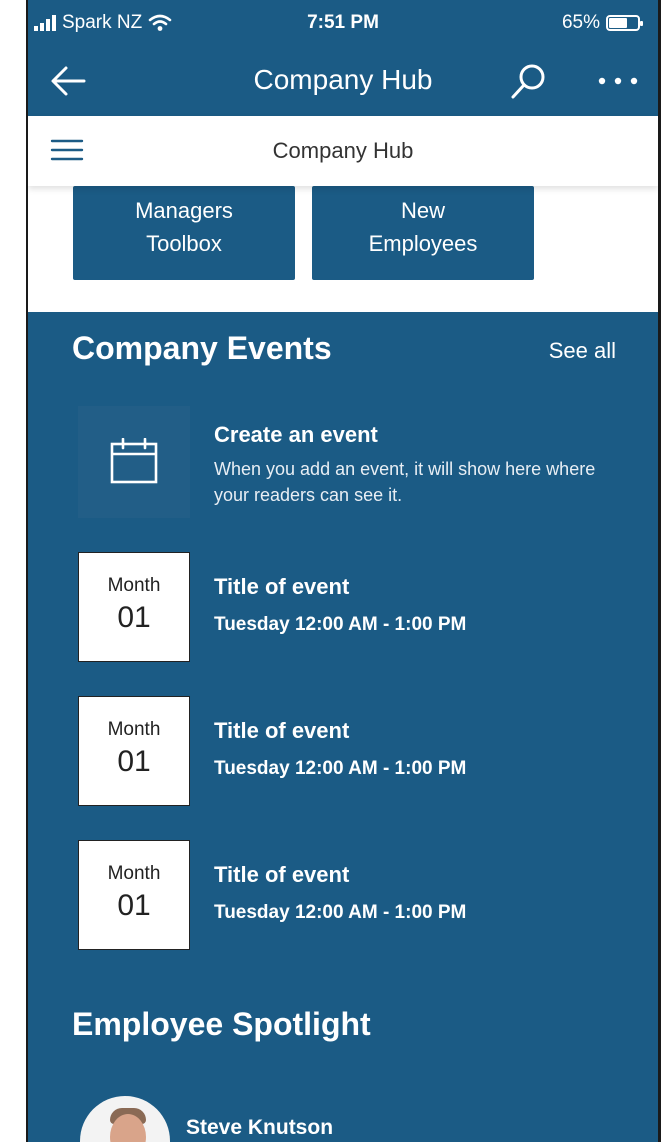 Image resolution: width=672 pixels, height=1142 pixels. I want to click on quick-link-line: Toolbox, so click(184, 243).